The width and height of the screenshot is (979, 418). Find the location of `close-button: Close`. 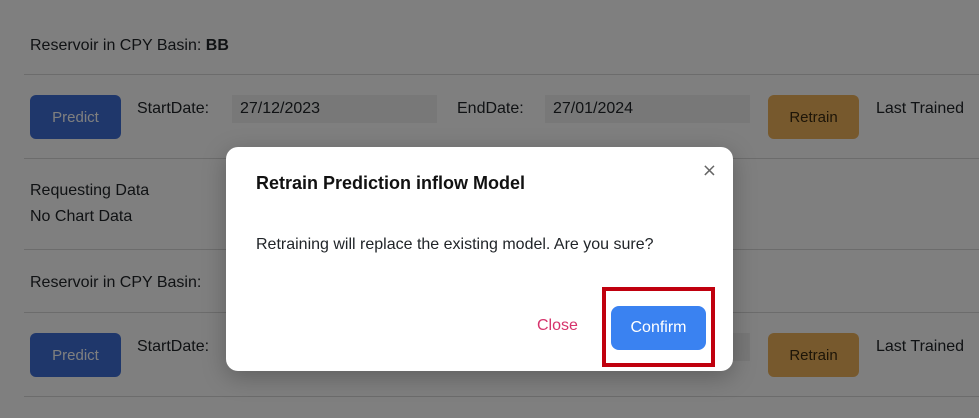

close-button: Close is located at coordinates (557, 326).